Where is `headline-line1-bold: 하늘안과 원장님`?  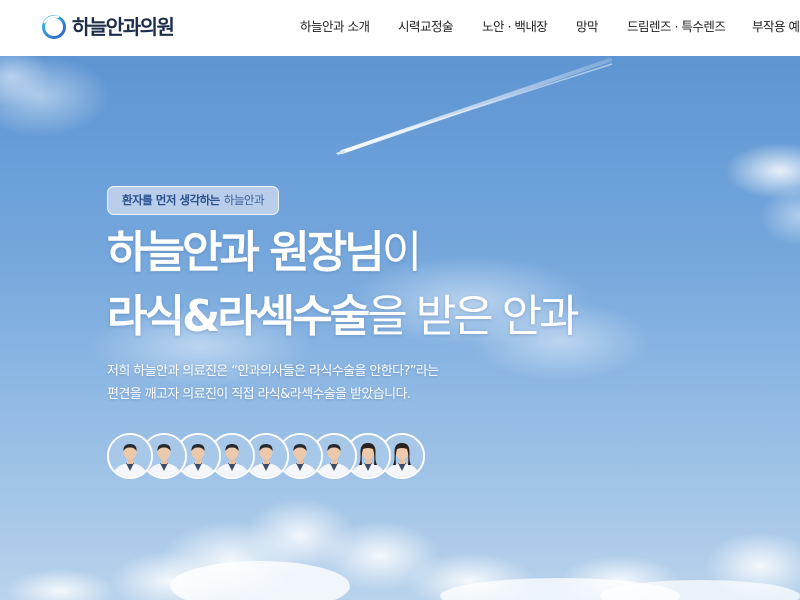 headline-line1-bold: 하늘안과 원장님 is located at coordinates (246, 252).